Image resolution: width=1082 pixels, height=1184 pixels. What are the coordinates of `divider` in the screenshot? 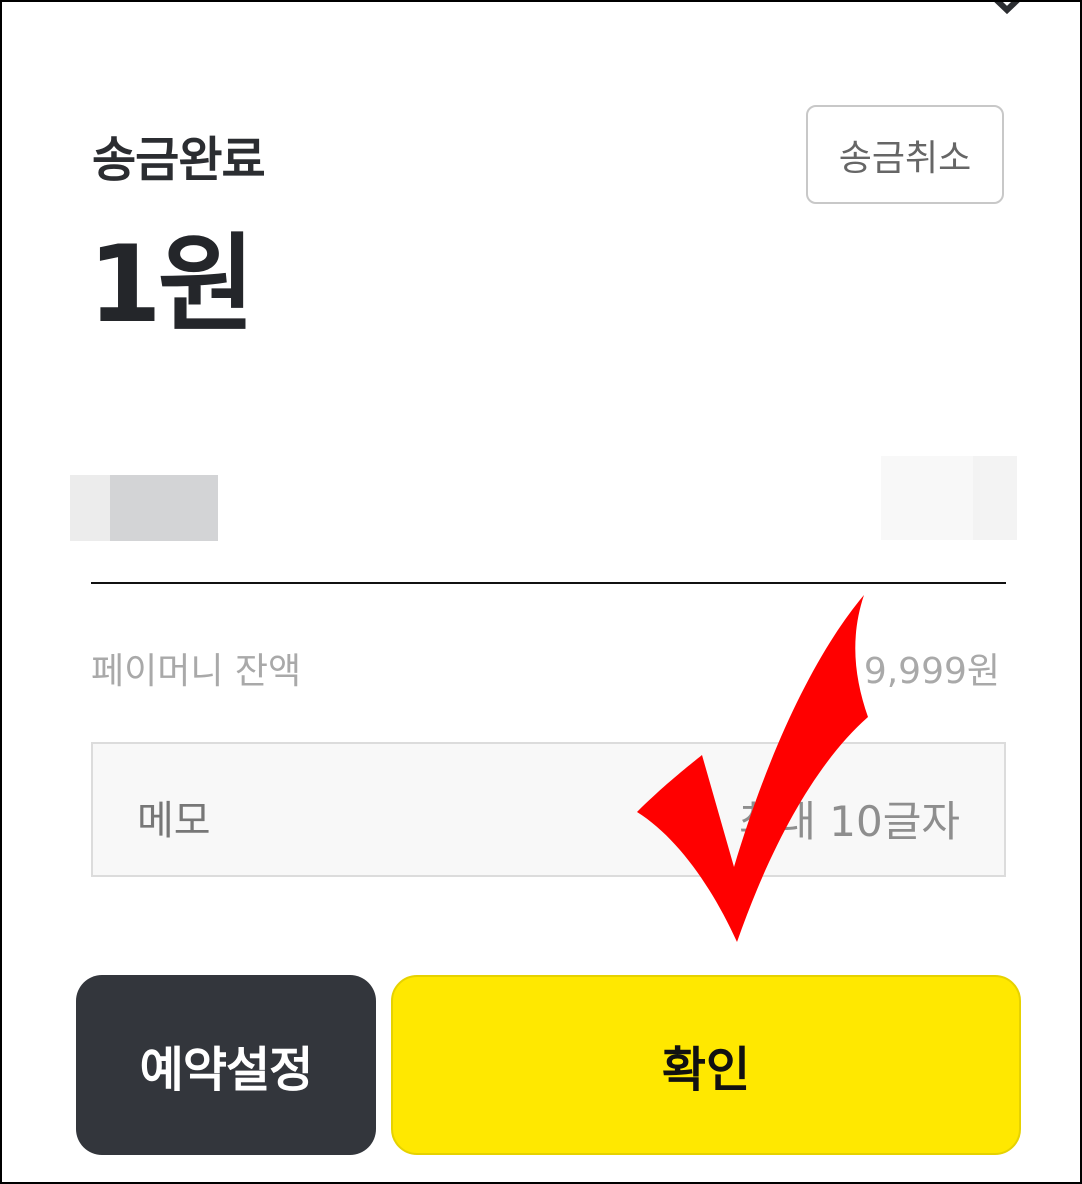 It's located at (548, 583).